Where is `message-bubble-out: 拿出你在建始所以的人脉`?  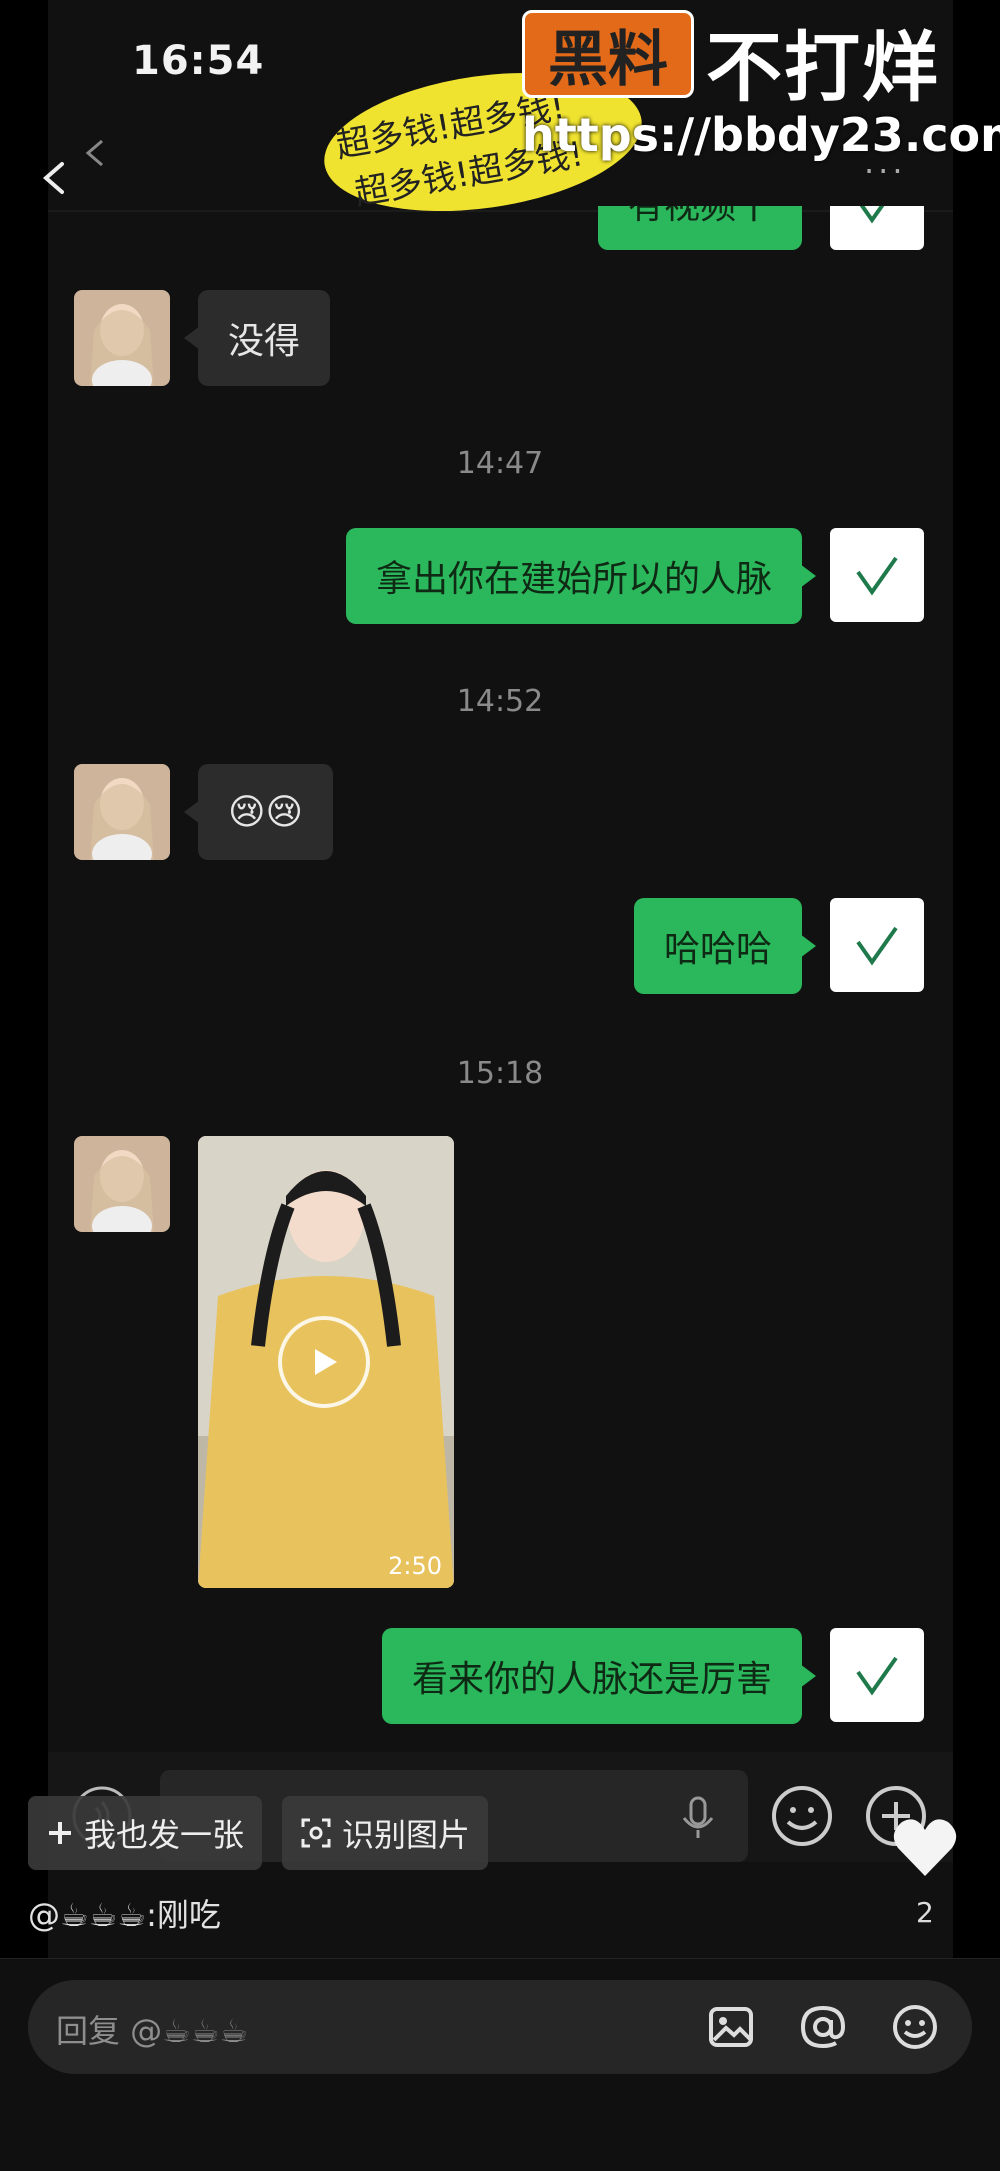
message-bubble-out: 拿出你在建始所以的人脉 is located at coordinates (581, 576).